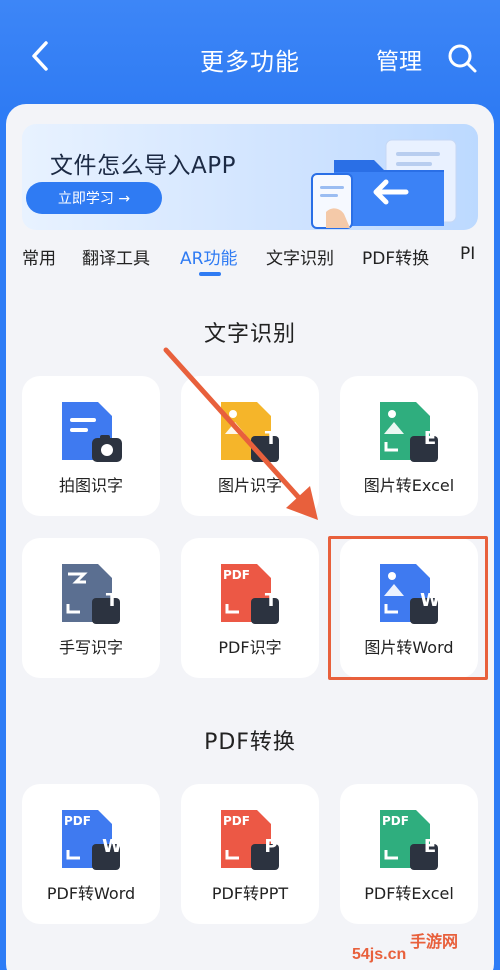 This screenshot has width=500, height=970. I want to click on section-title-pdf-convert: PDF转换, so click(250, 742).